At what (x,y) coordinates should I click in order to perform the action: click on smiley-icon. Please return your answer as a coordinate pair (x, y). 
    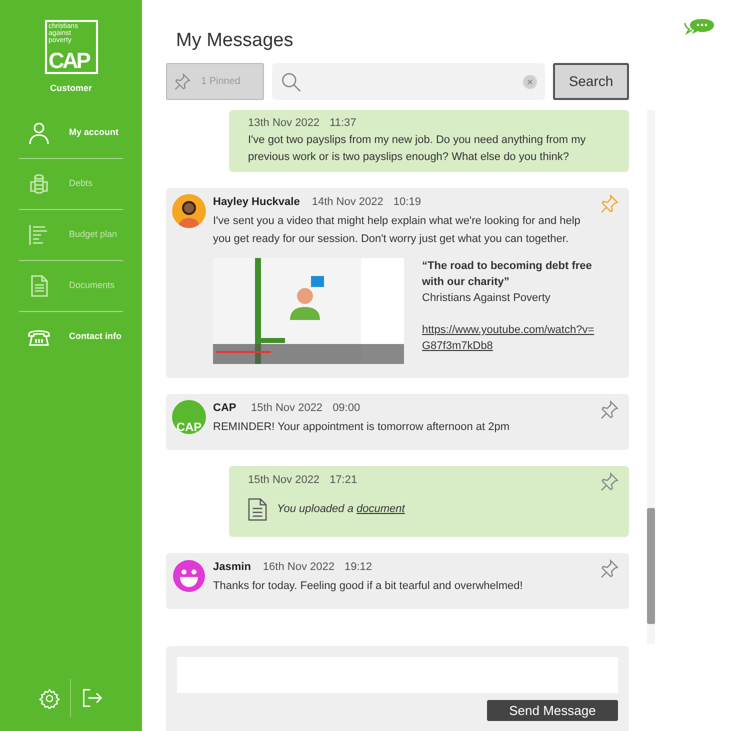
    Looking at the image, I should click on (189, 576).